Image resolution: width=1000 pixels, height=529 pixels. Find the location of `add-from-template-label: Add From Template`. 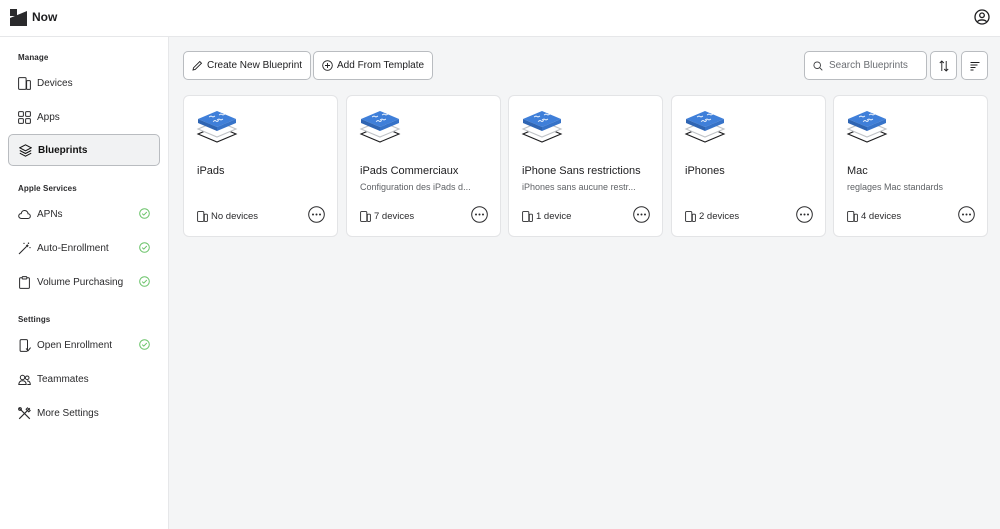

add-from-template-label: Add From Template is located at coordinates (381, 65).